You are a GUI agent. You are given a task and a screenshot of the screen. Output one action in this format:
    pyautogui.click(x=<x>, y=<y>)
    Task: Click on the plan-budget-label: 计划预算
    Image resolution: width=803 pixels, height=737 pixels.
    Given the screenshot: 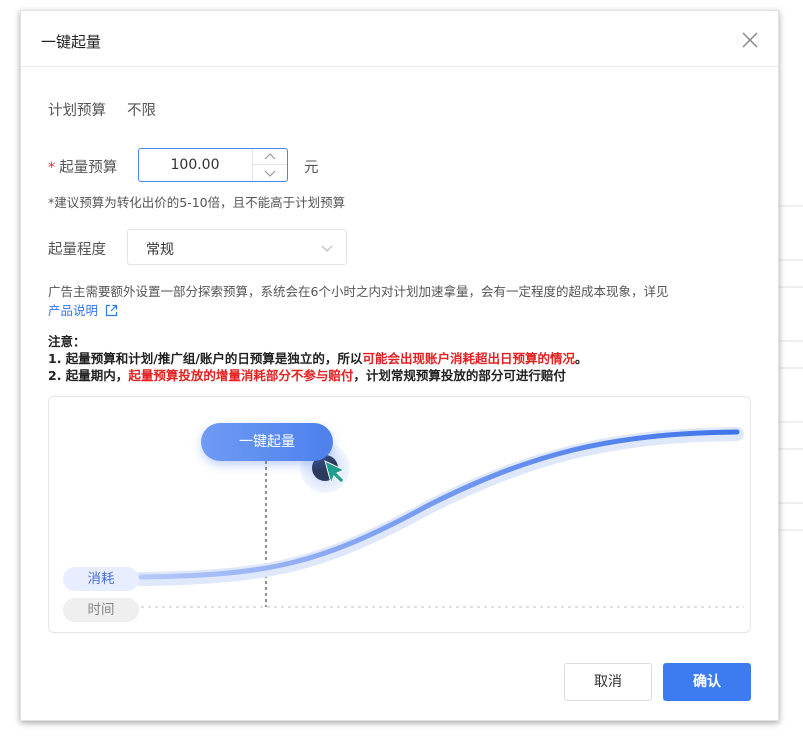 What is the action you would take?
    pyautogui.click(x=77, y=111)
    